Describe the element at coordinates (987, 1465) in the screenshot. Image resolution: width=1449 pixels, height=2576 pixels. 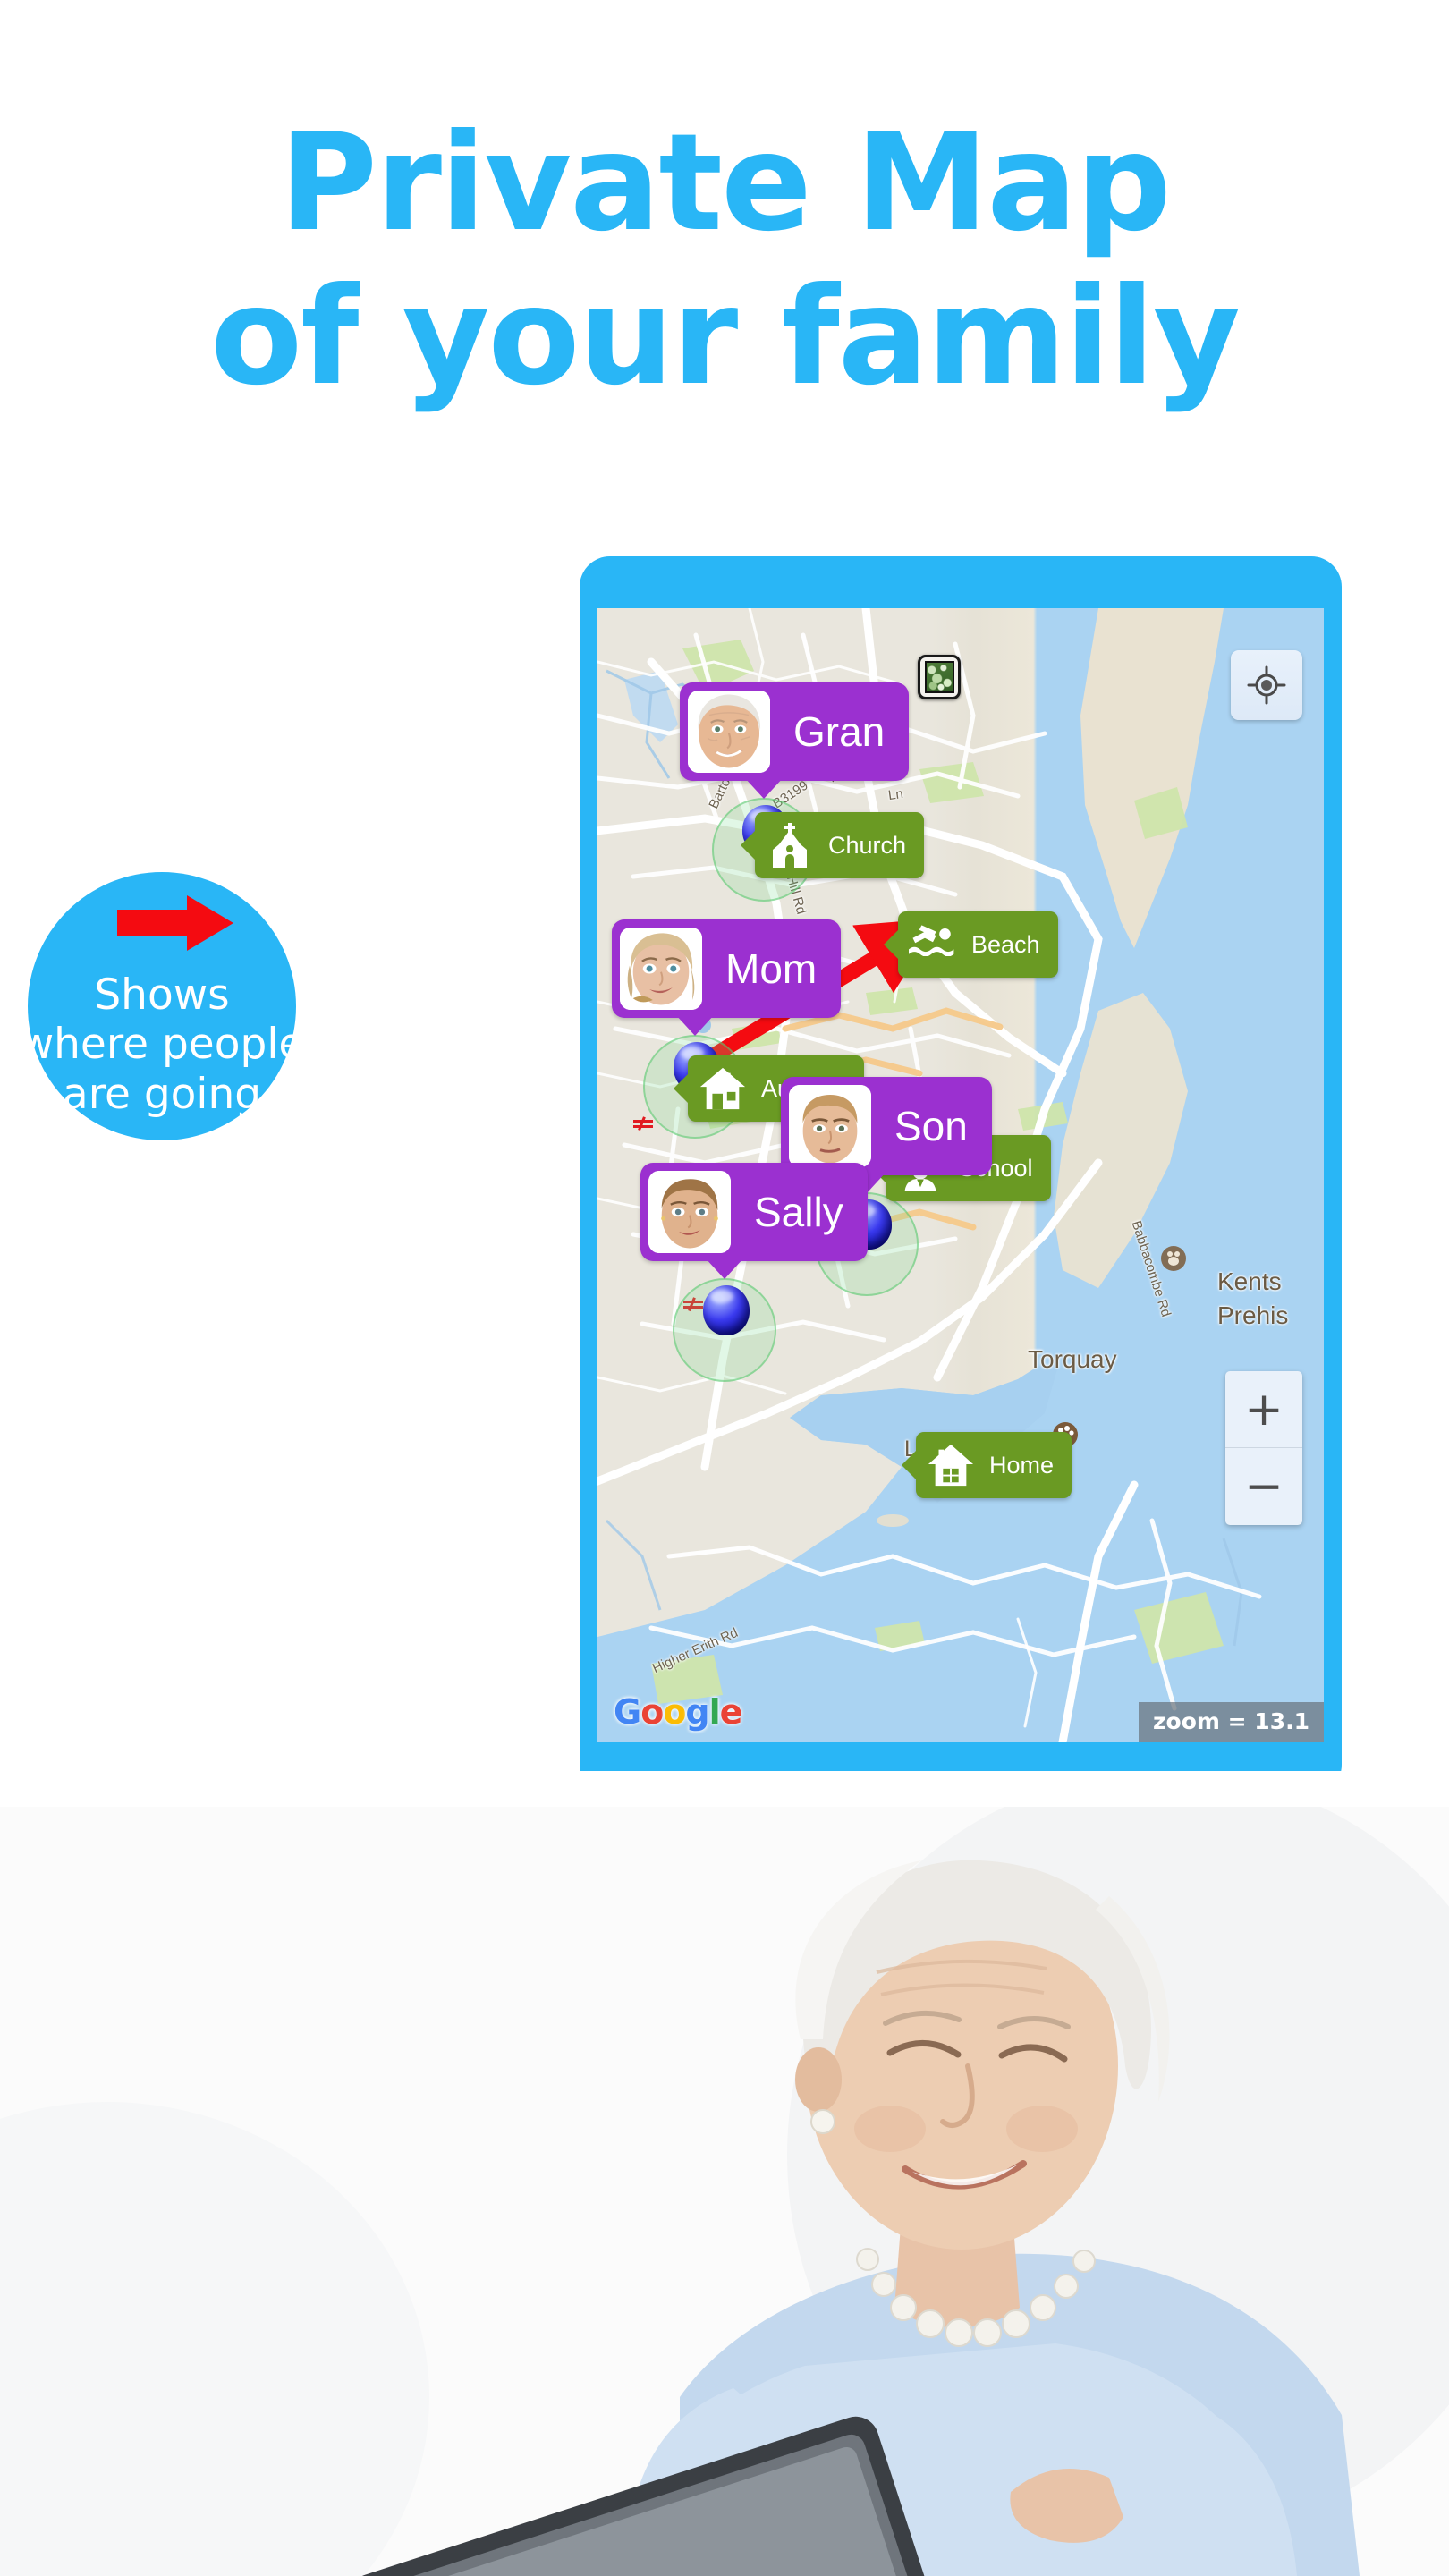
I see `place-marker-home: Home` at that location.